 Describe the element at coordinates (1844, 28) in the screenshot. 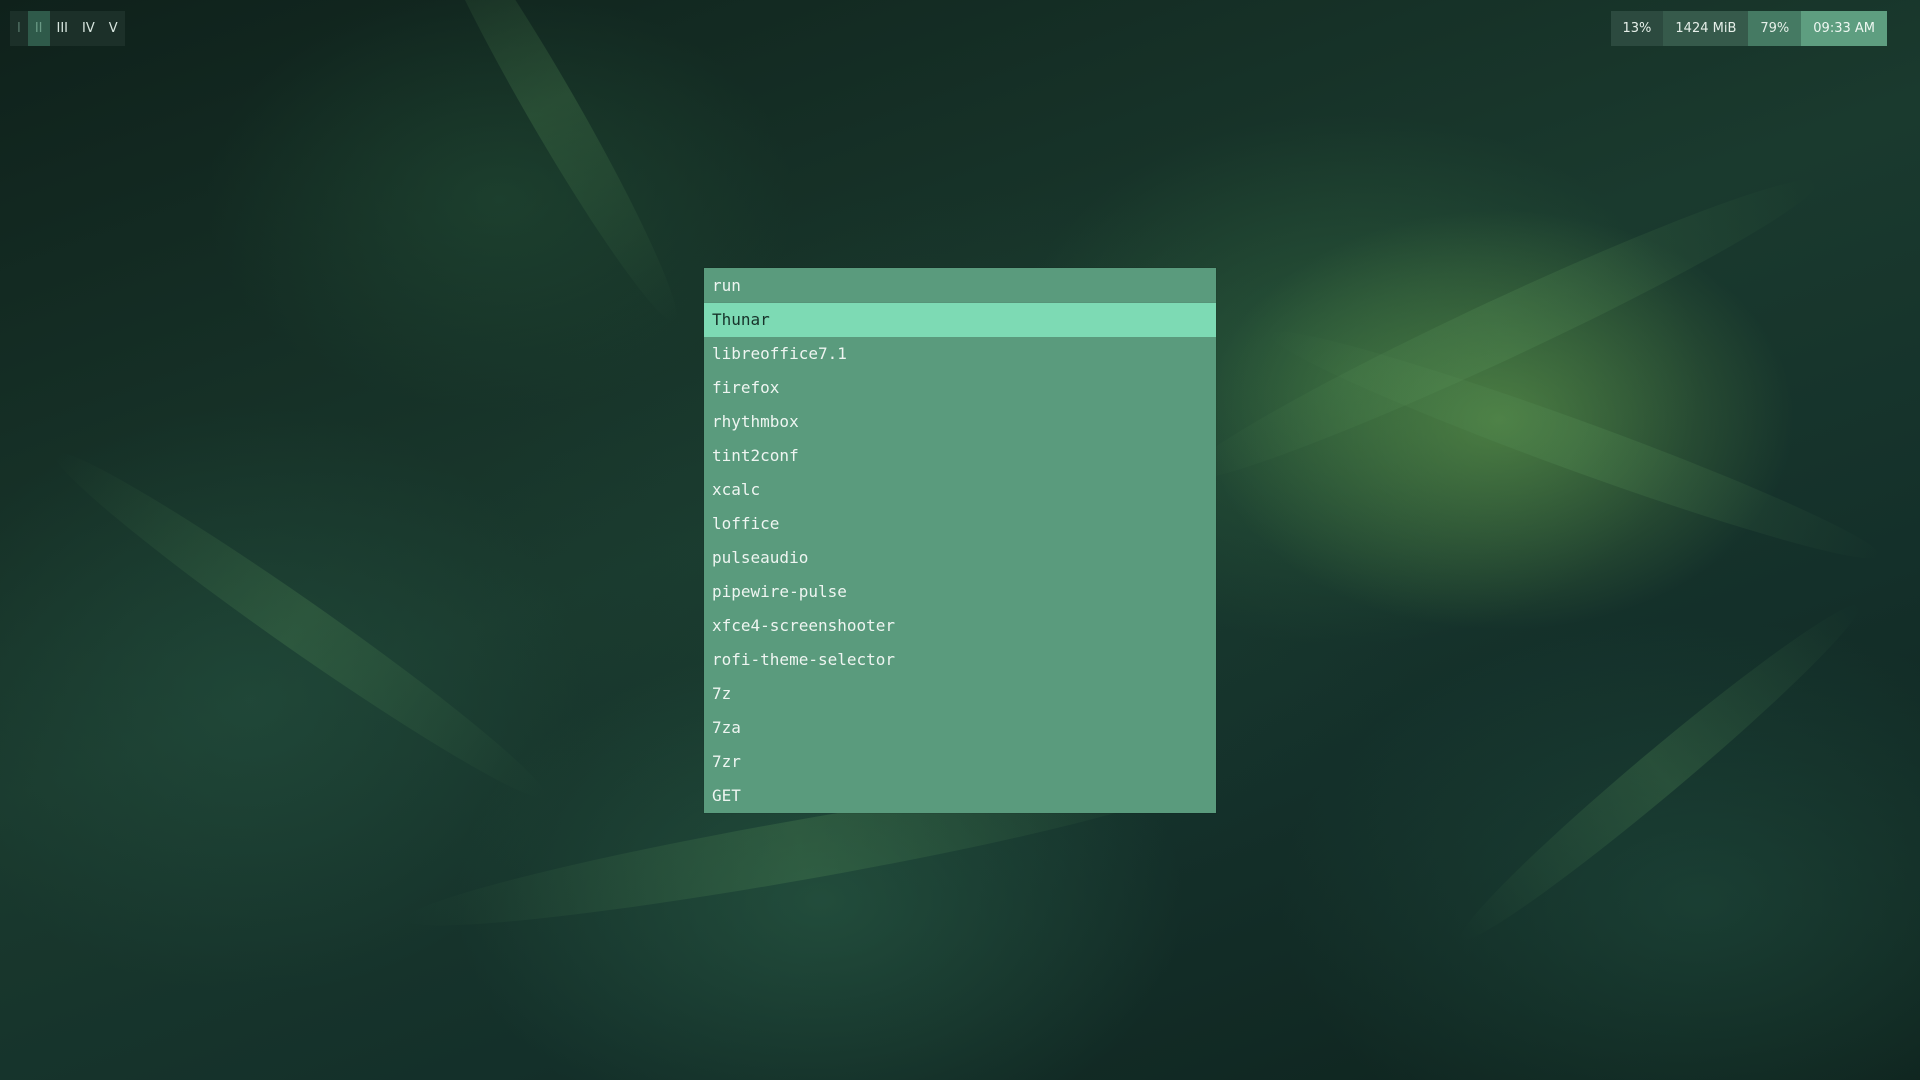

I see `clock: 09:33 AM` at that location.